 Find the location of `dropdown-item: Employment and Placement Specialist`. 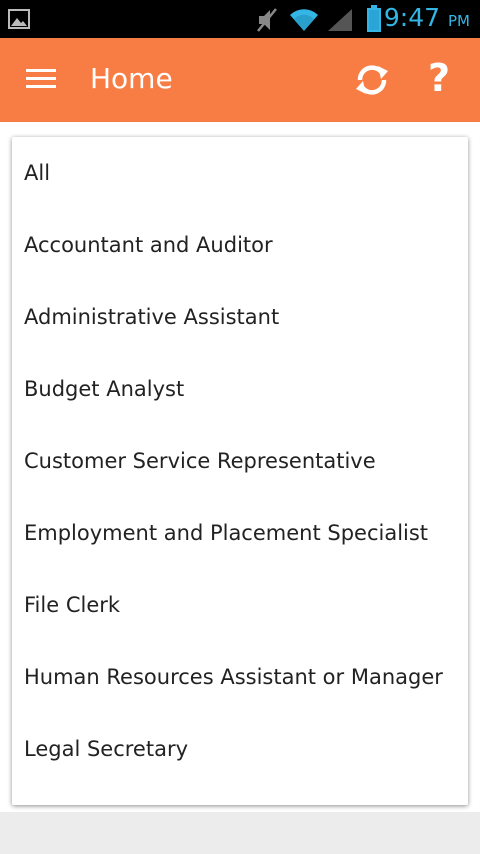

dropdown-item: Employment and Placement Specialist is located at coordinates (240, 533).